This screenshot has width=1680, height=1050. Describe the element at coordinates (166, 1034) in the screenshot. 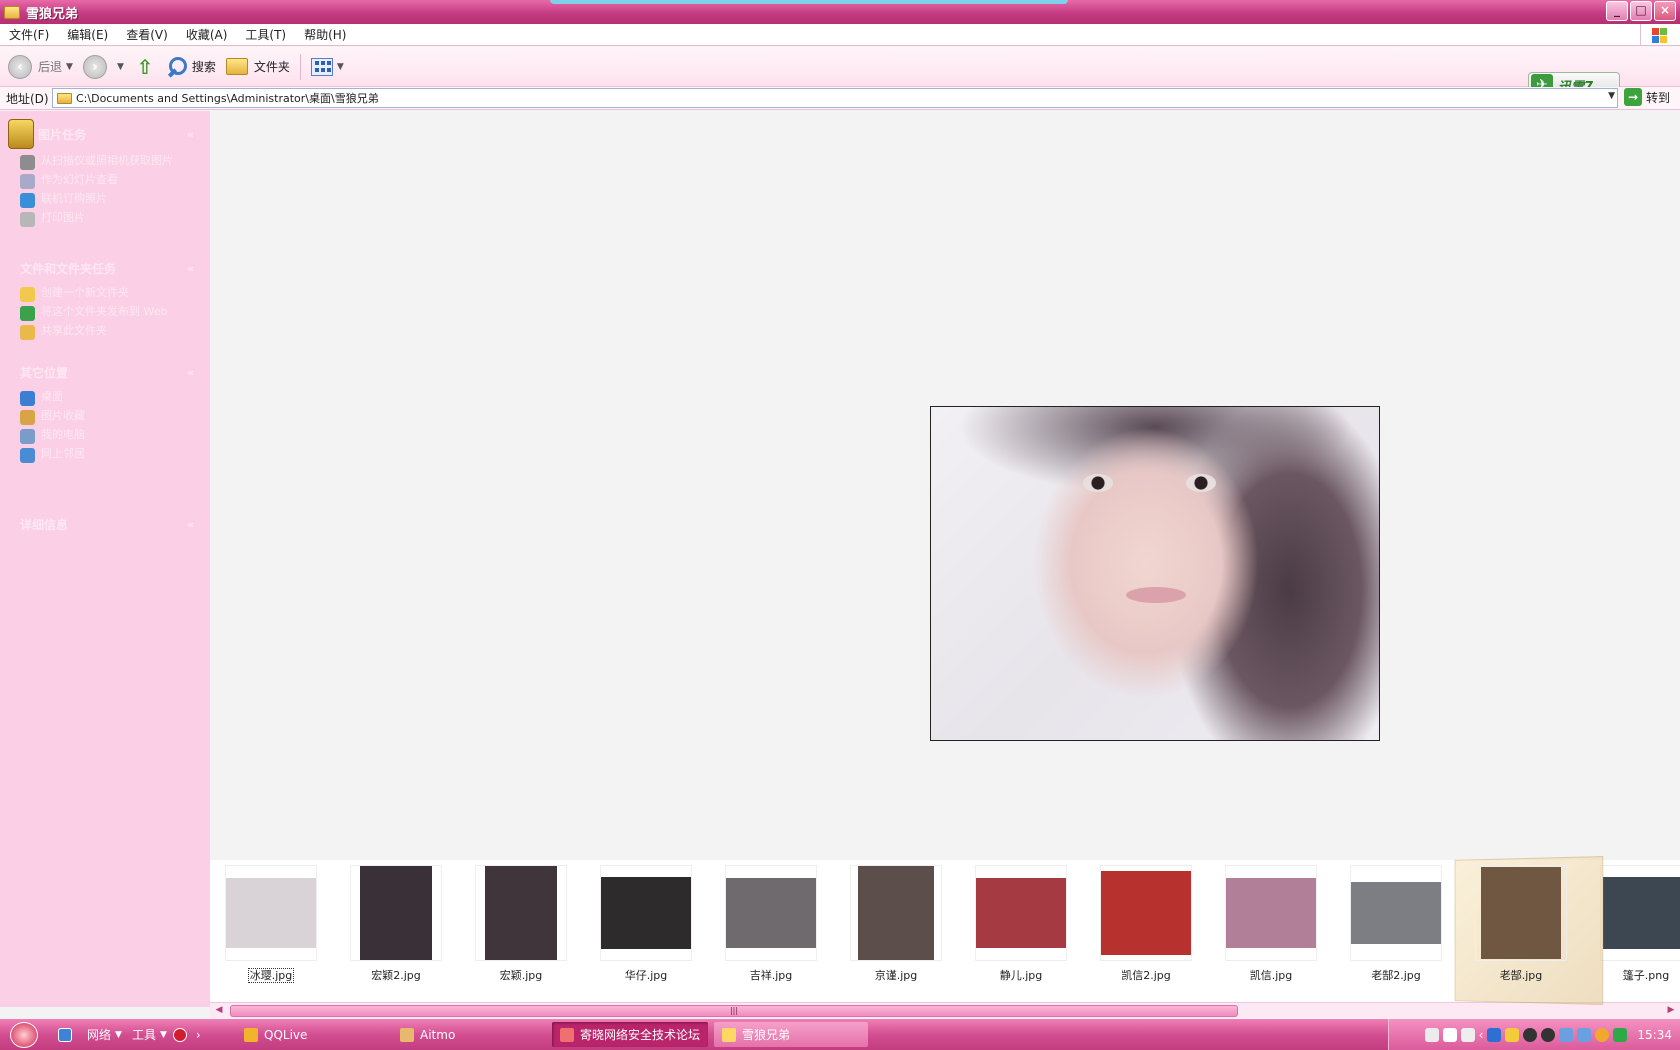

I see `toolbar-tools: 工具 ▼ ›` at that location.